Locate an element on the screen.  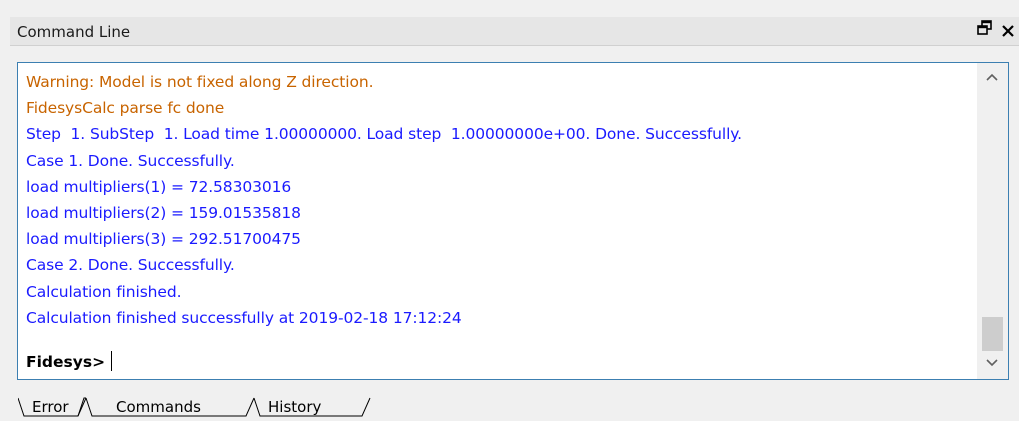
output-line: load multipliers(1) = 72.58303016 is located at coordinates (159, 186).